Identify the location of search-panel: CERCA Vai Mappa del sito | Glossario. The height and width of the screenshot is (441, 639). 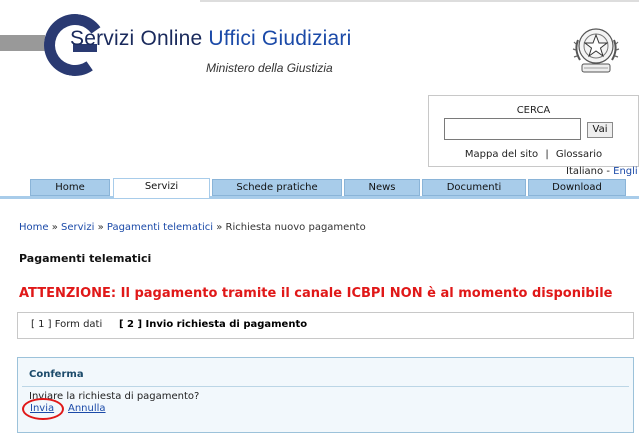
(533, 131).